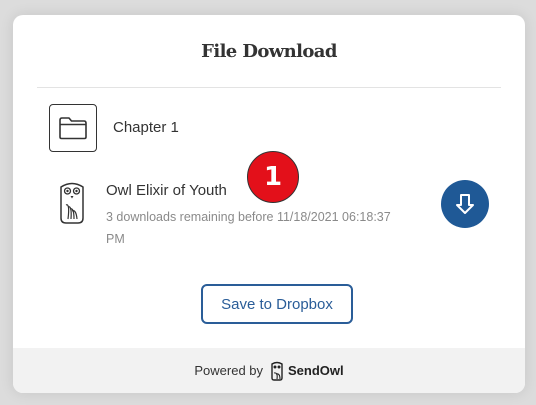 This screenshot has height=405, width=536. What do you see at coordinates (166, 190) in the screenshot?
I see `product-name: Owl Elixir of Youth` at bounding box center [166, 190].